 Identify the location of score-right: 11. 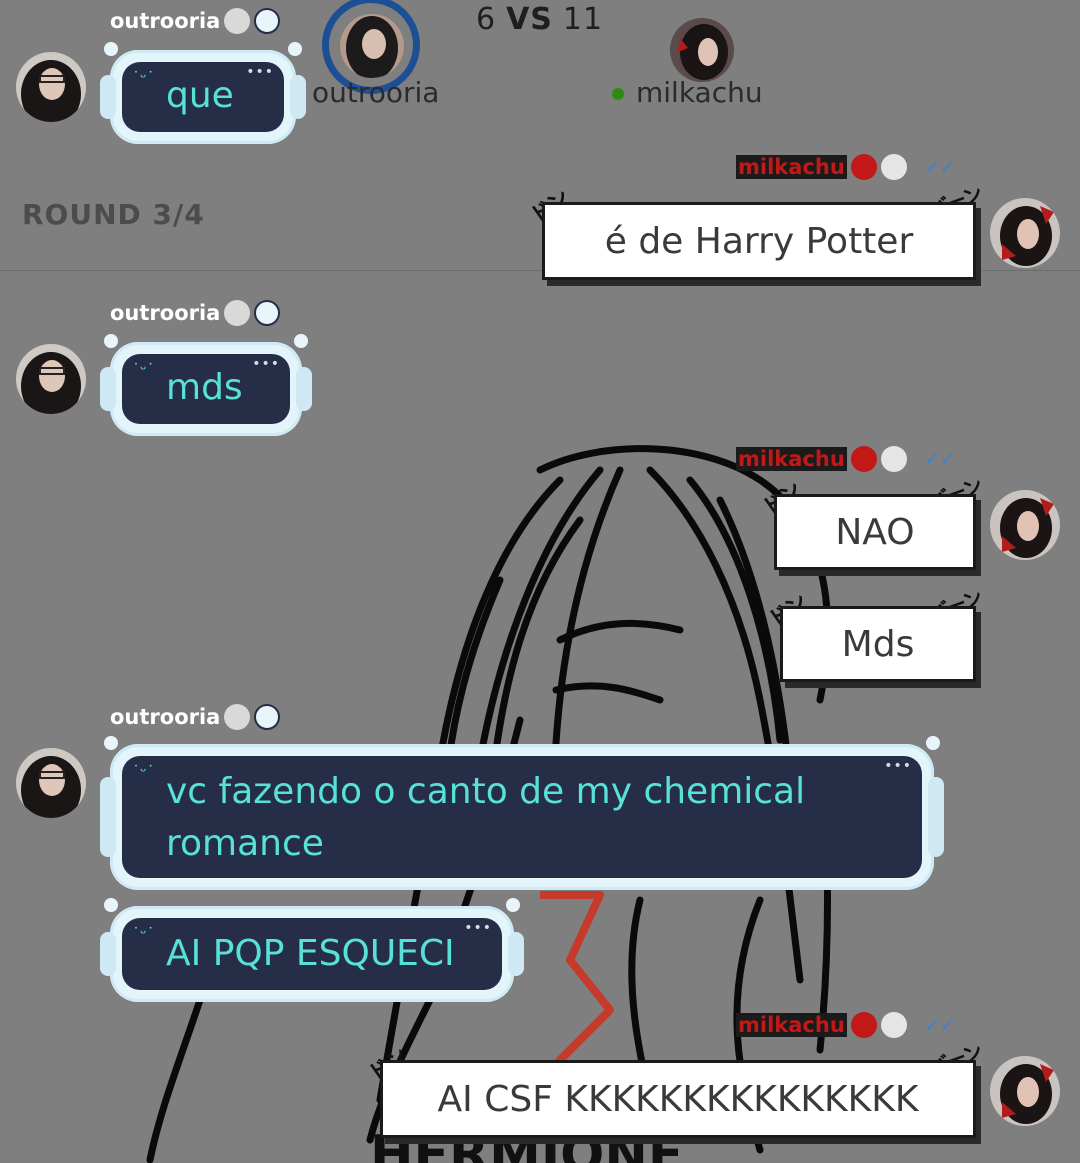
(583, 19).